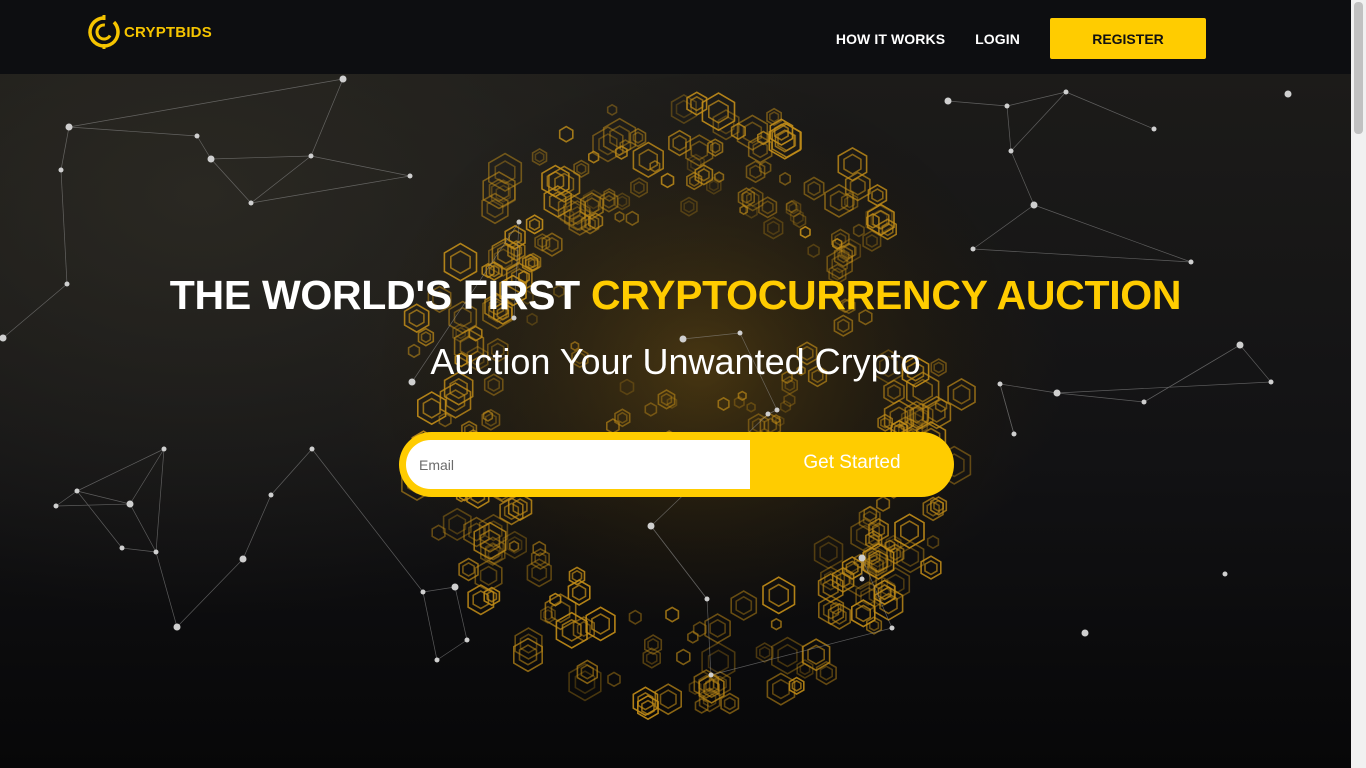 The width and height of the screenshot is (1366, 768). I want to click on nav-how-it-works-link: HOW IT WORKS, so click(890, 39).